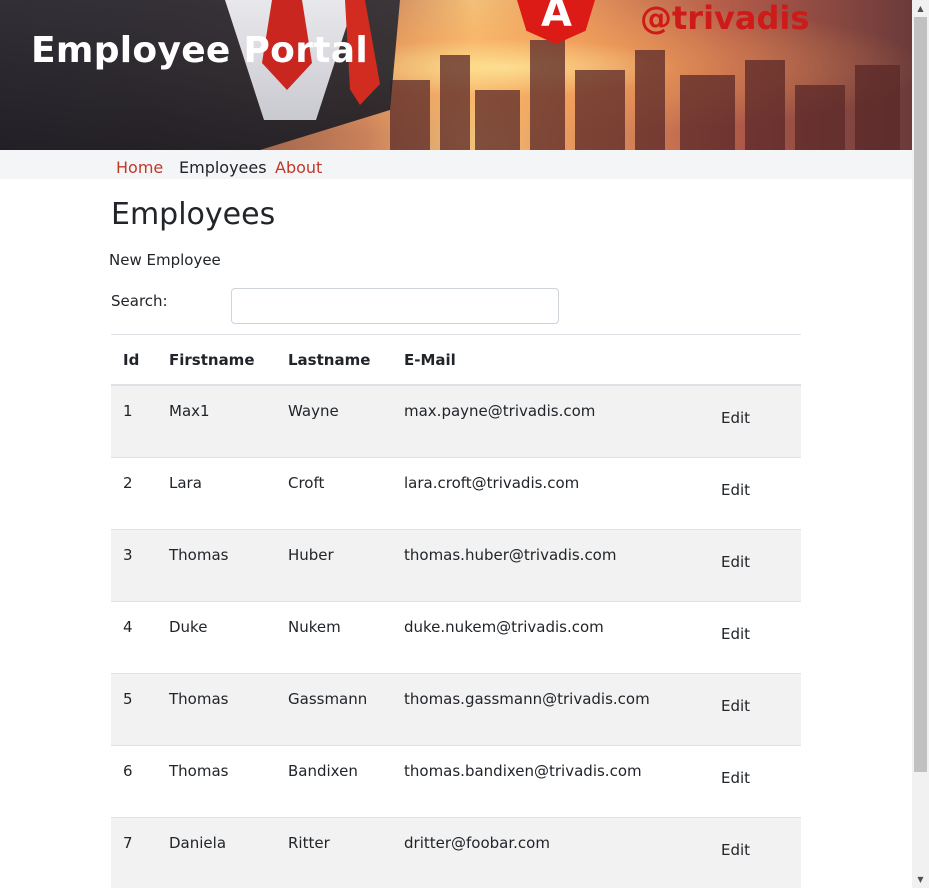  What do you see at coordinates (334, 708) in the screenshot?
I see `cell-lastname: Gassmann` at bounding box center [334, 708].